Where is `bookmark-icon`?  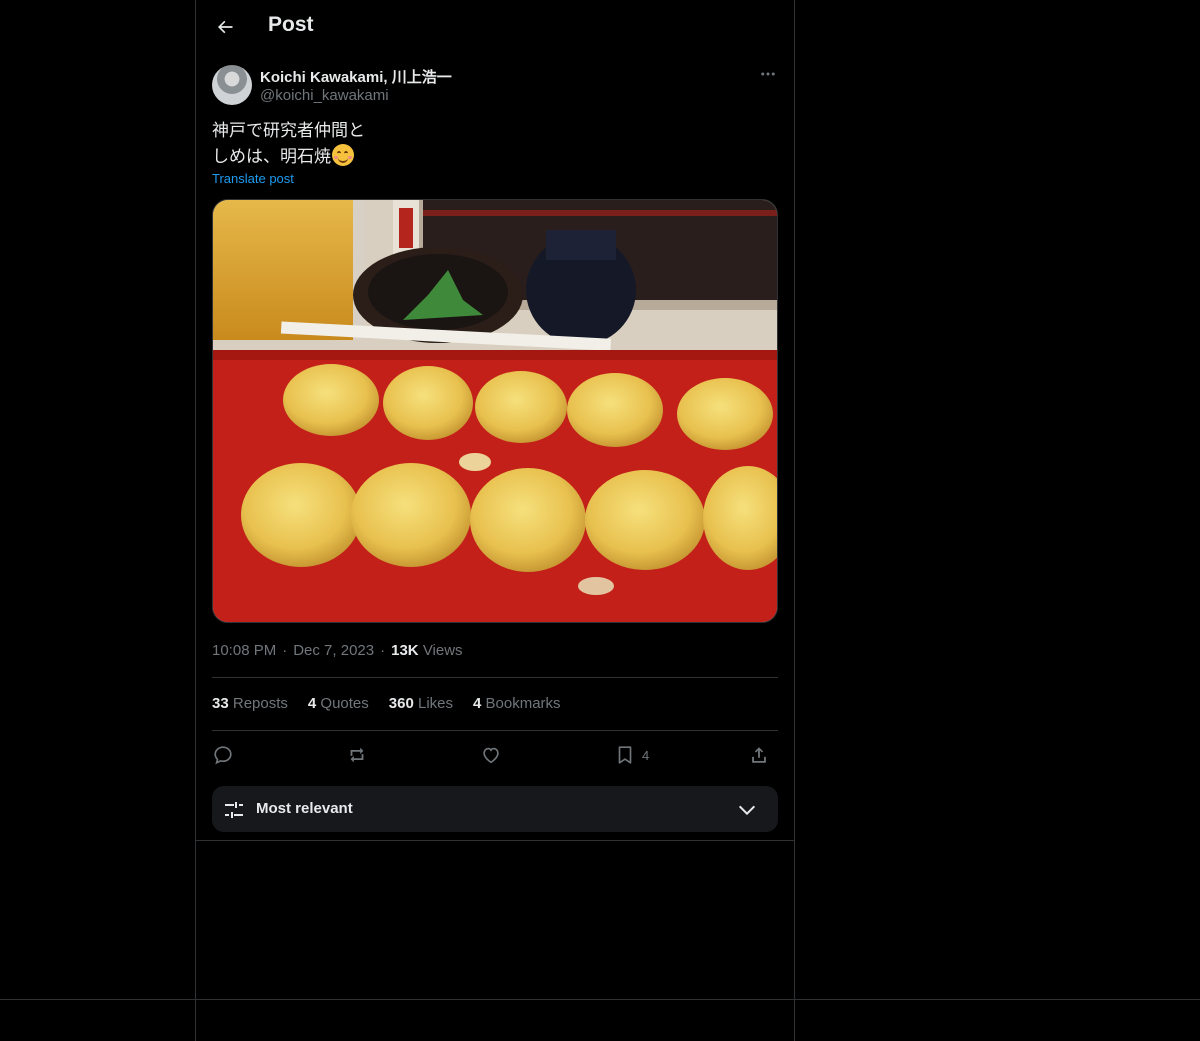 bookmark-icon is located at coordinates (625, 755).